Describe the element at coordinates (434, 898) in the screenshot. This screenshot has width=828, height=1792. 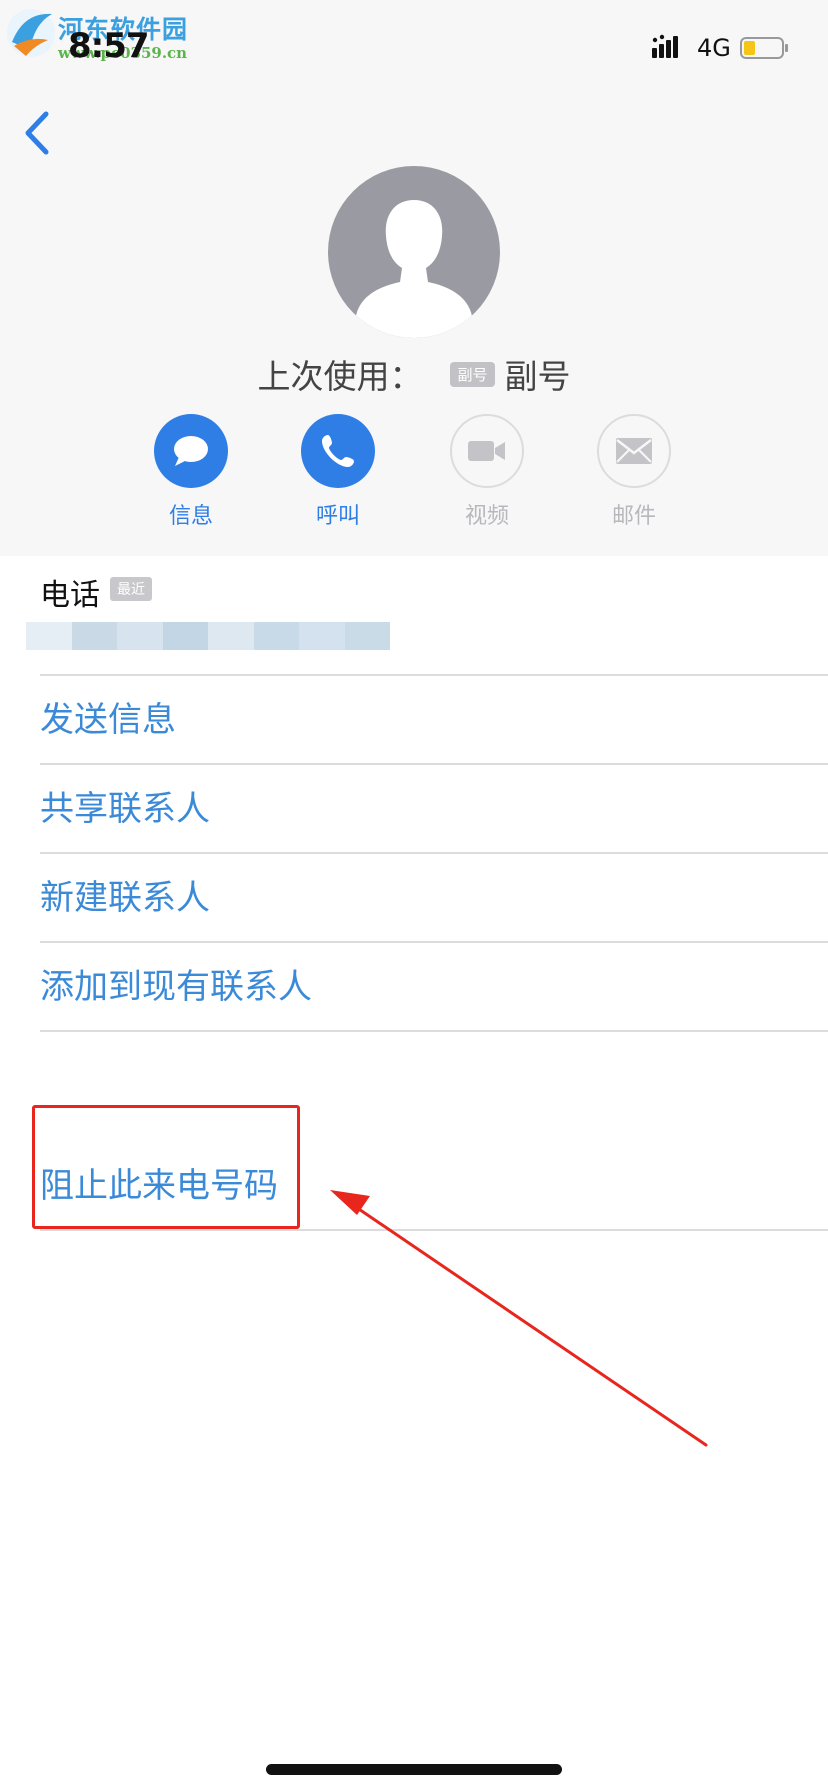
I see `create-new-contact-item: 新建联系人` at that location.